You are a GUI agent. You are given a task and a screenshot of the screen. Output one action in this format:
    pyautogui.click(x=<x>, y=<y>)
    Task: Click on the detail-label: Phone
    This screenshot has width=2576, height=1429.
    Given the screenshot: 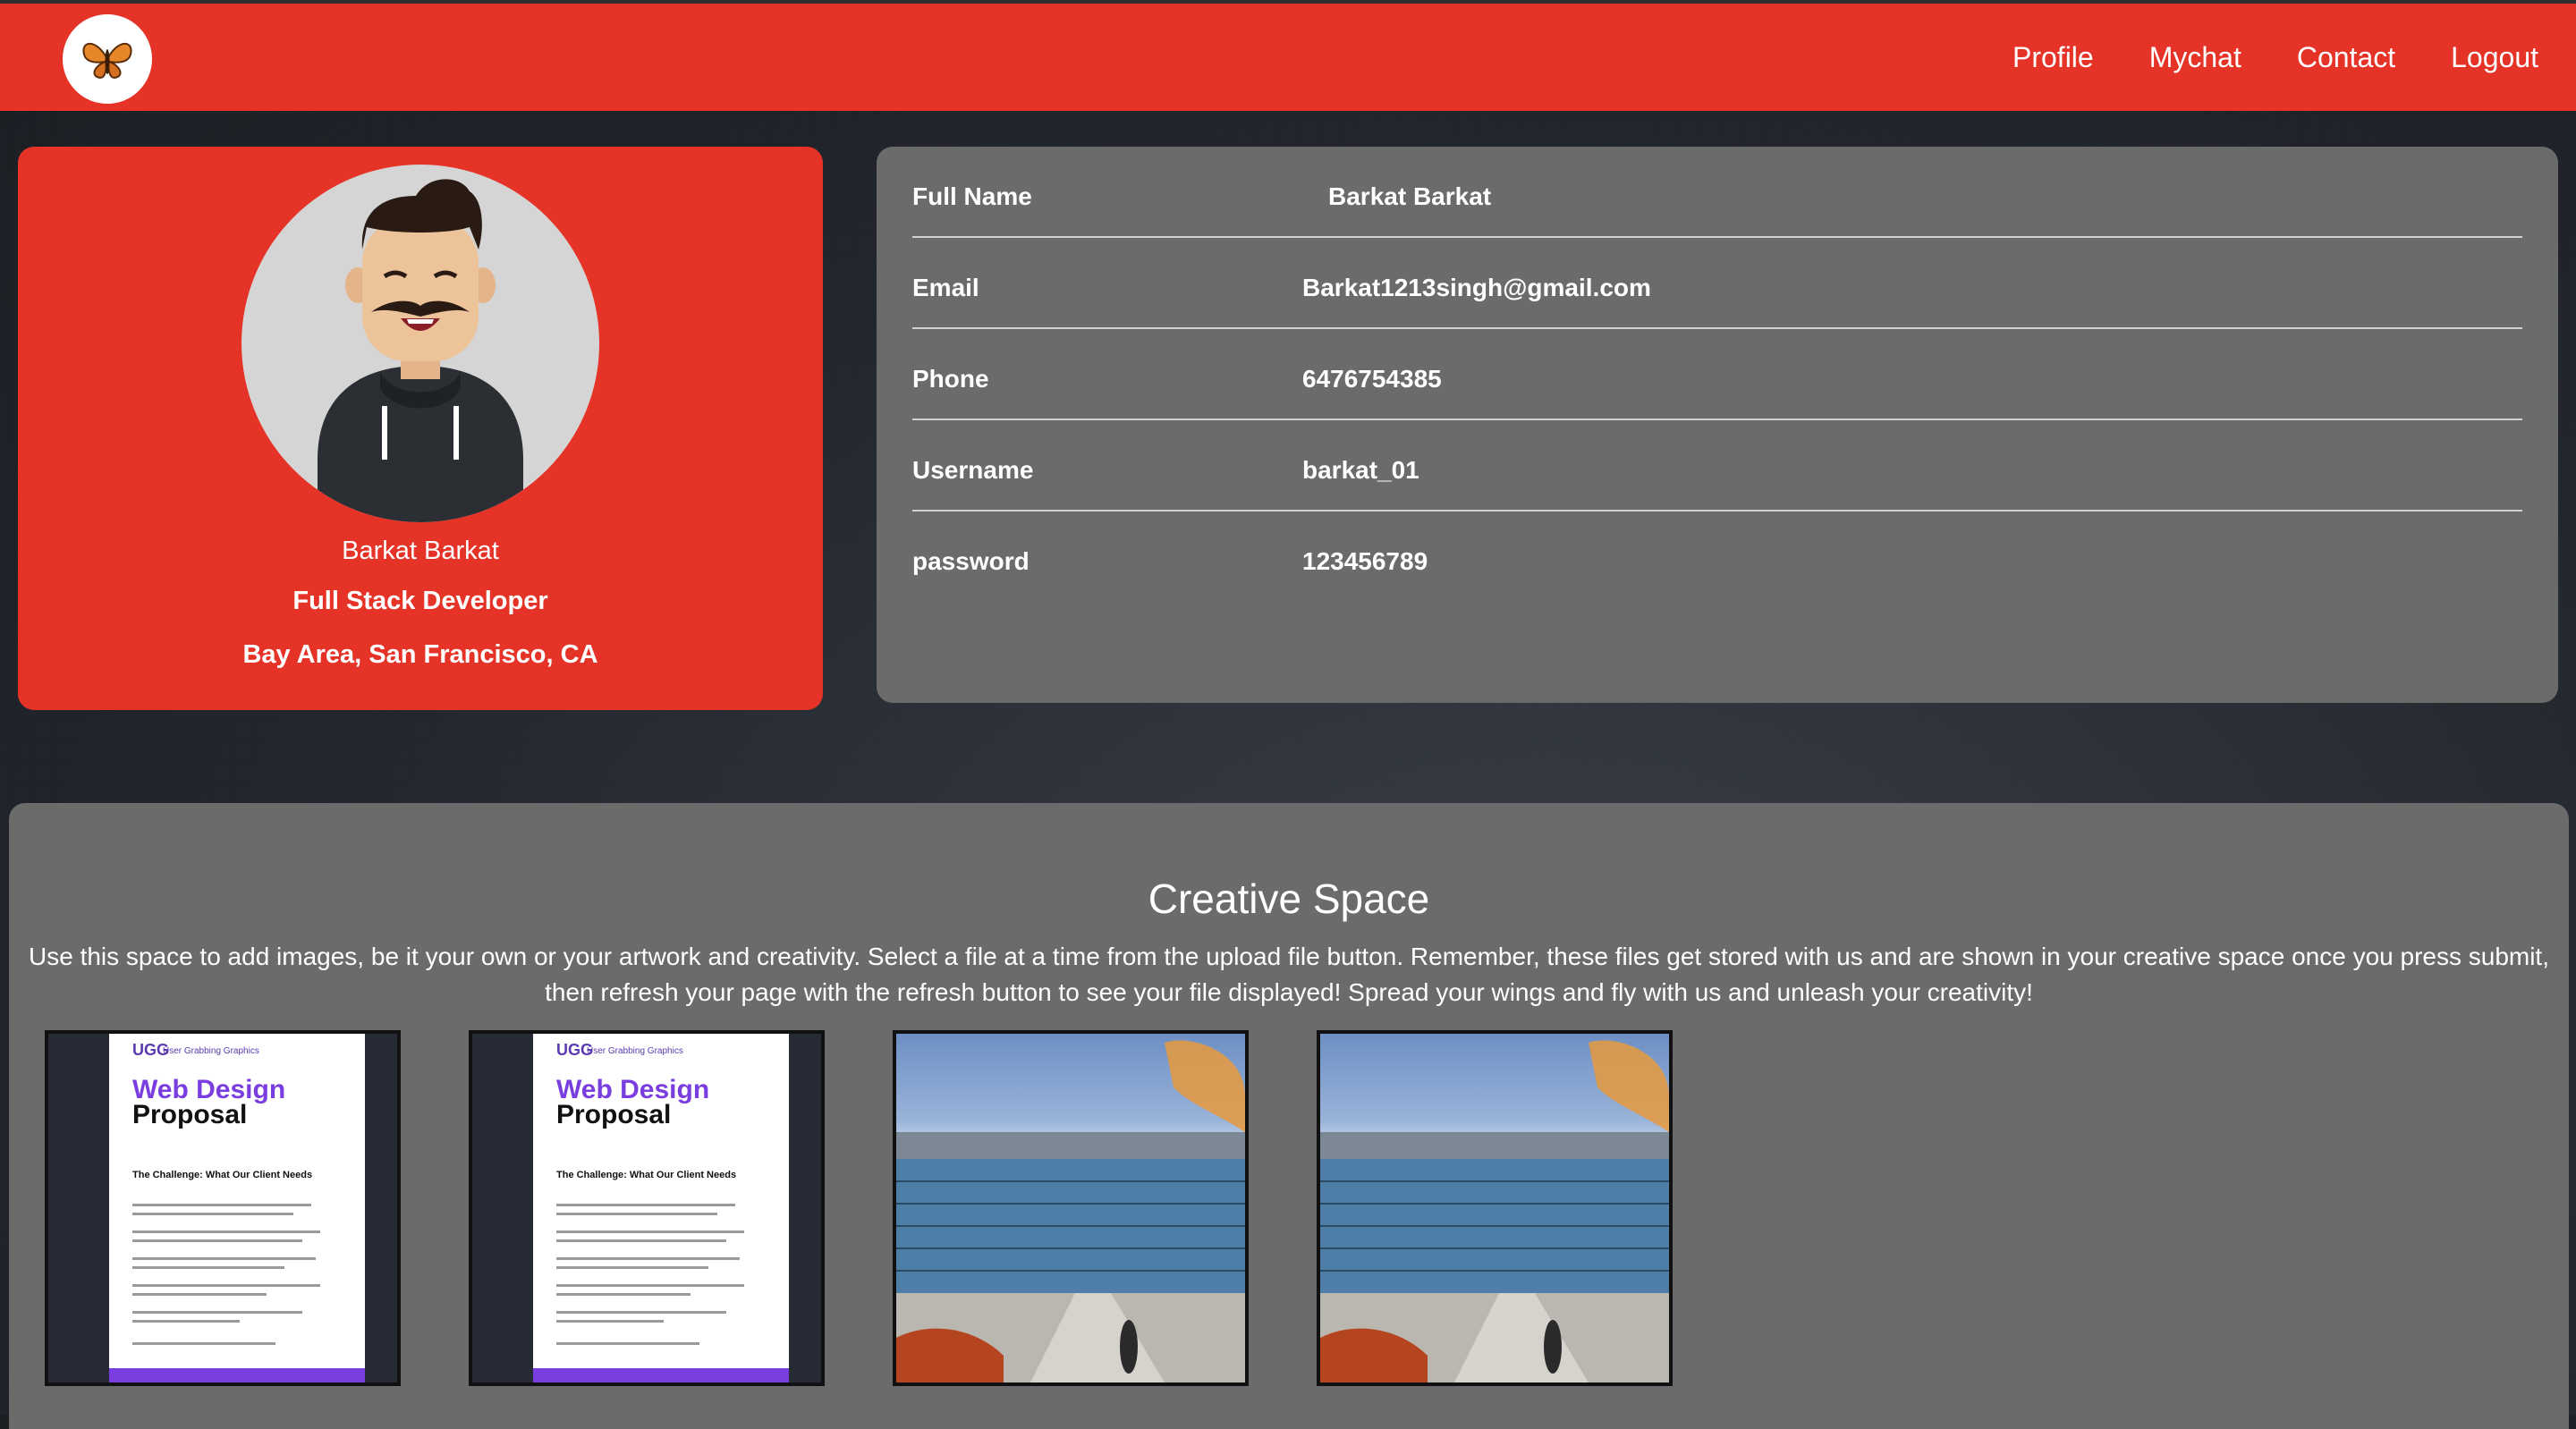 What is the action you would take?
    pyautogui.click(x=950, y=379)
    